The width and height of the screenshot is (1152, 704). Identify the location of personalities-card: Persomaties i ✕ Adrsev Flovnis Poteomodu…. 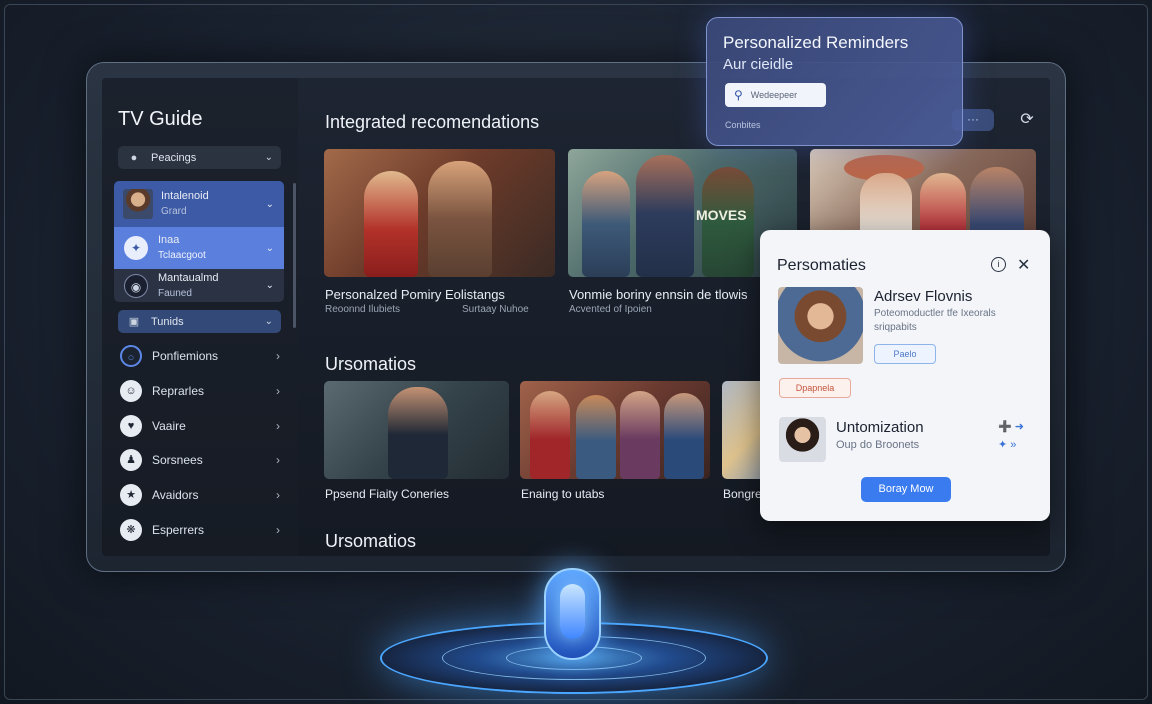
(905, 375).